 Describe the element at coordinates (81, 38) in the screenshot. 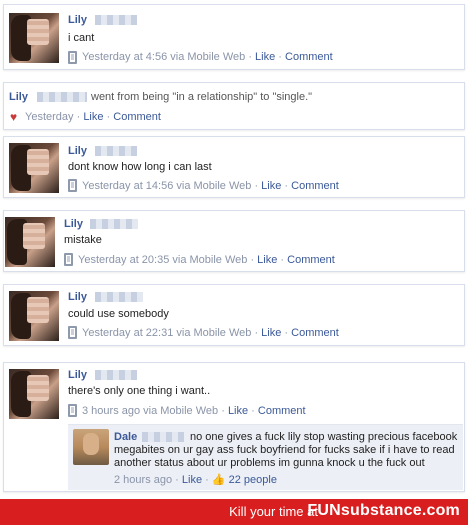

I see `status-text: i cant` at that location.